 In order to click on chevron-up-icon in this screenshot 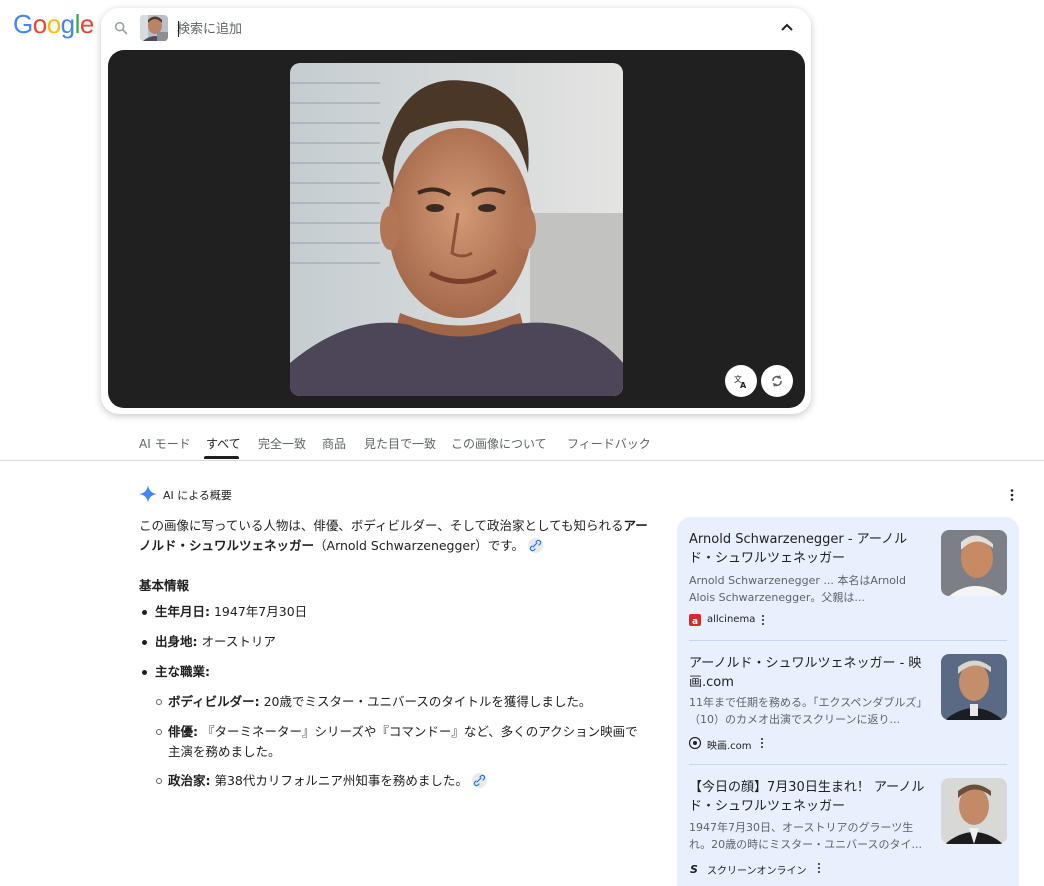, I will do `click(787, 28)`.